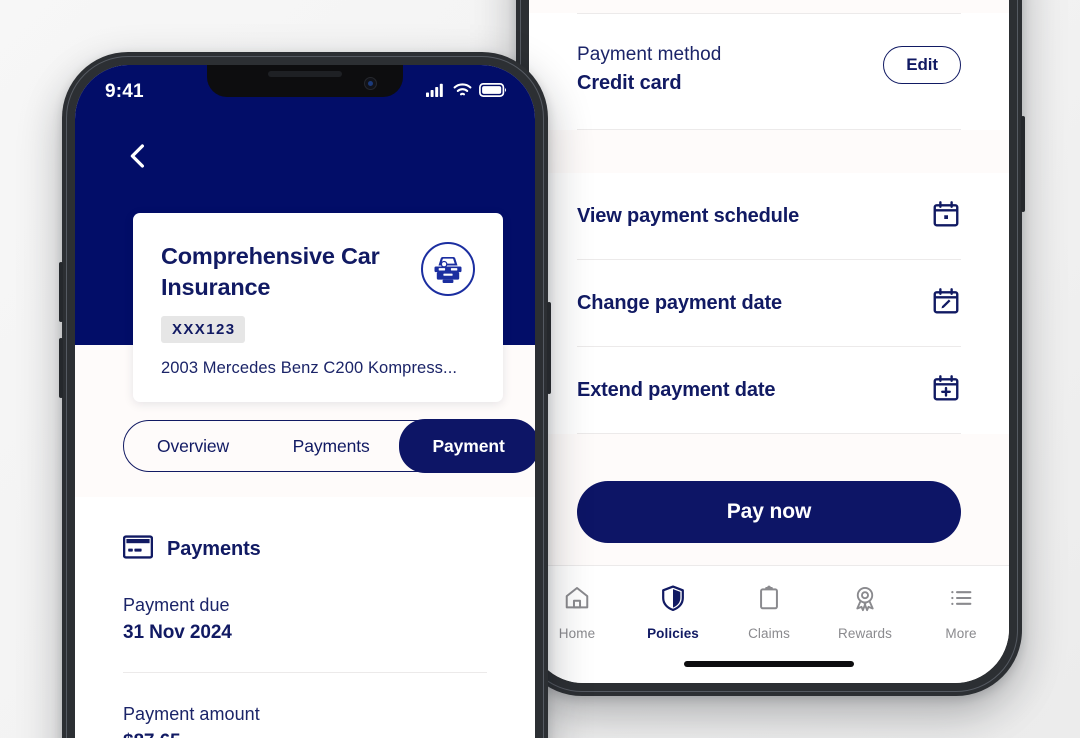 The image size is (1080, 738). I want to click on tab-label: More, so click(961, 633).